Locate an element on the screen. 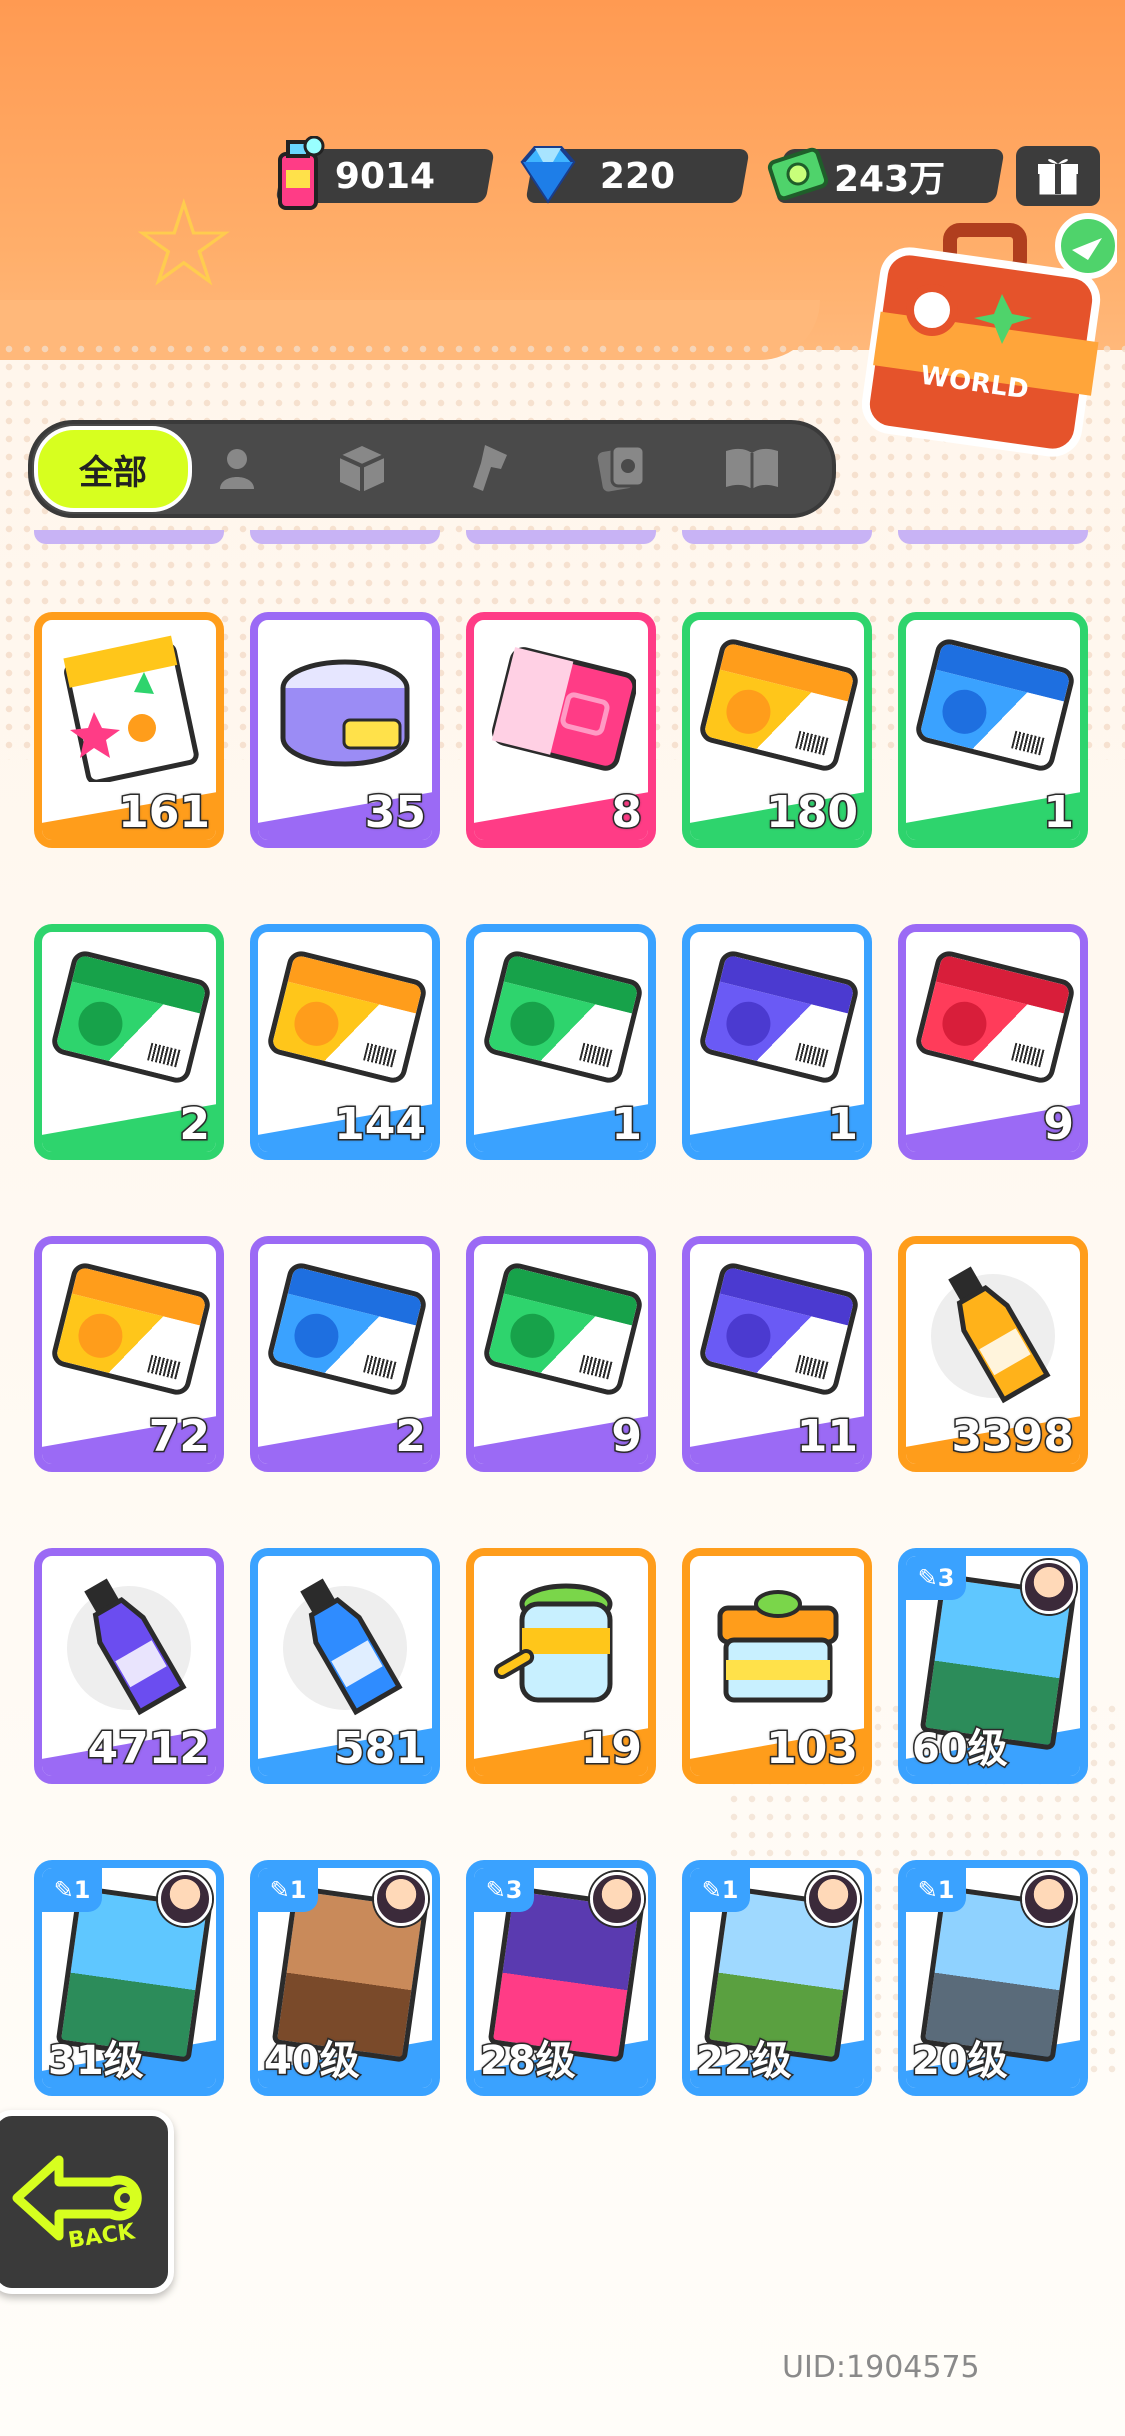  suitcase-icon is located at coordinates (991, 335).